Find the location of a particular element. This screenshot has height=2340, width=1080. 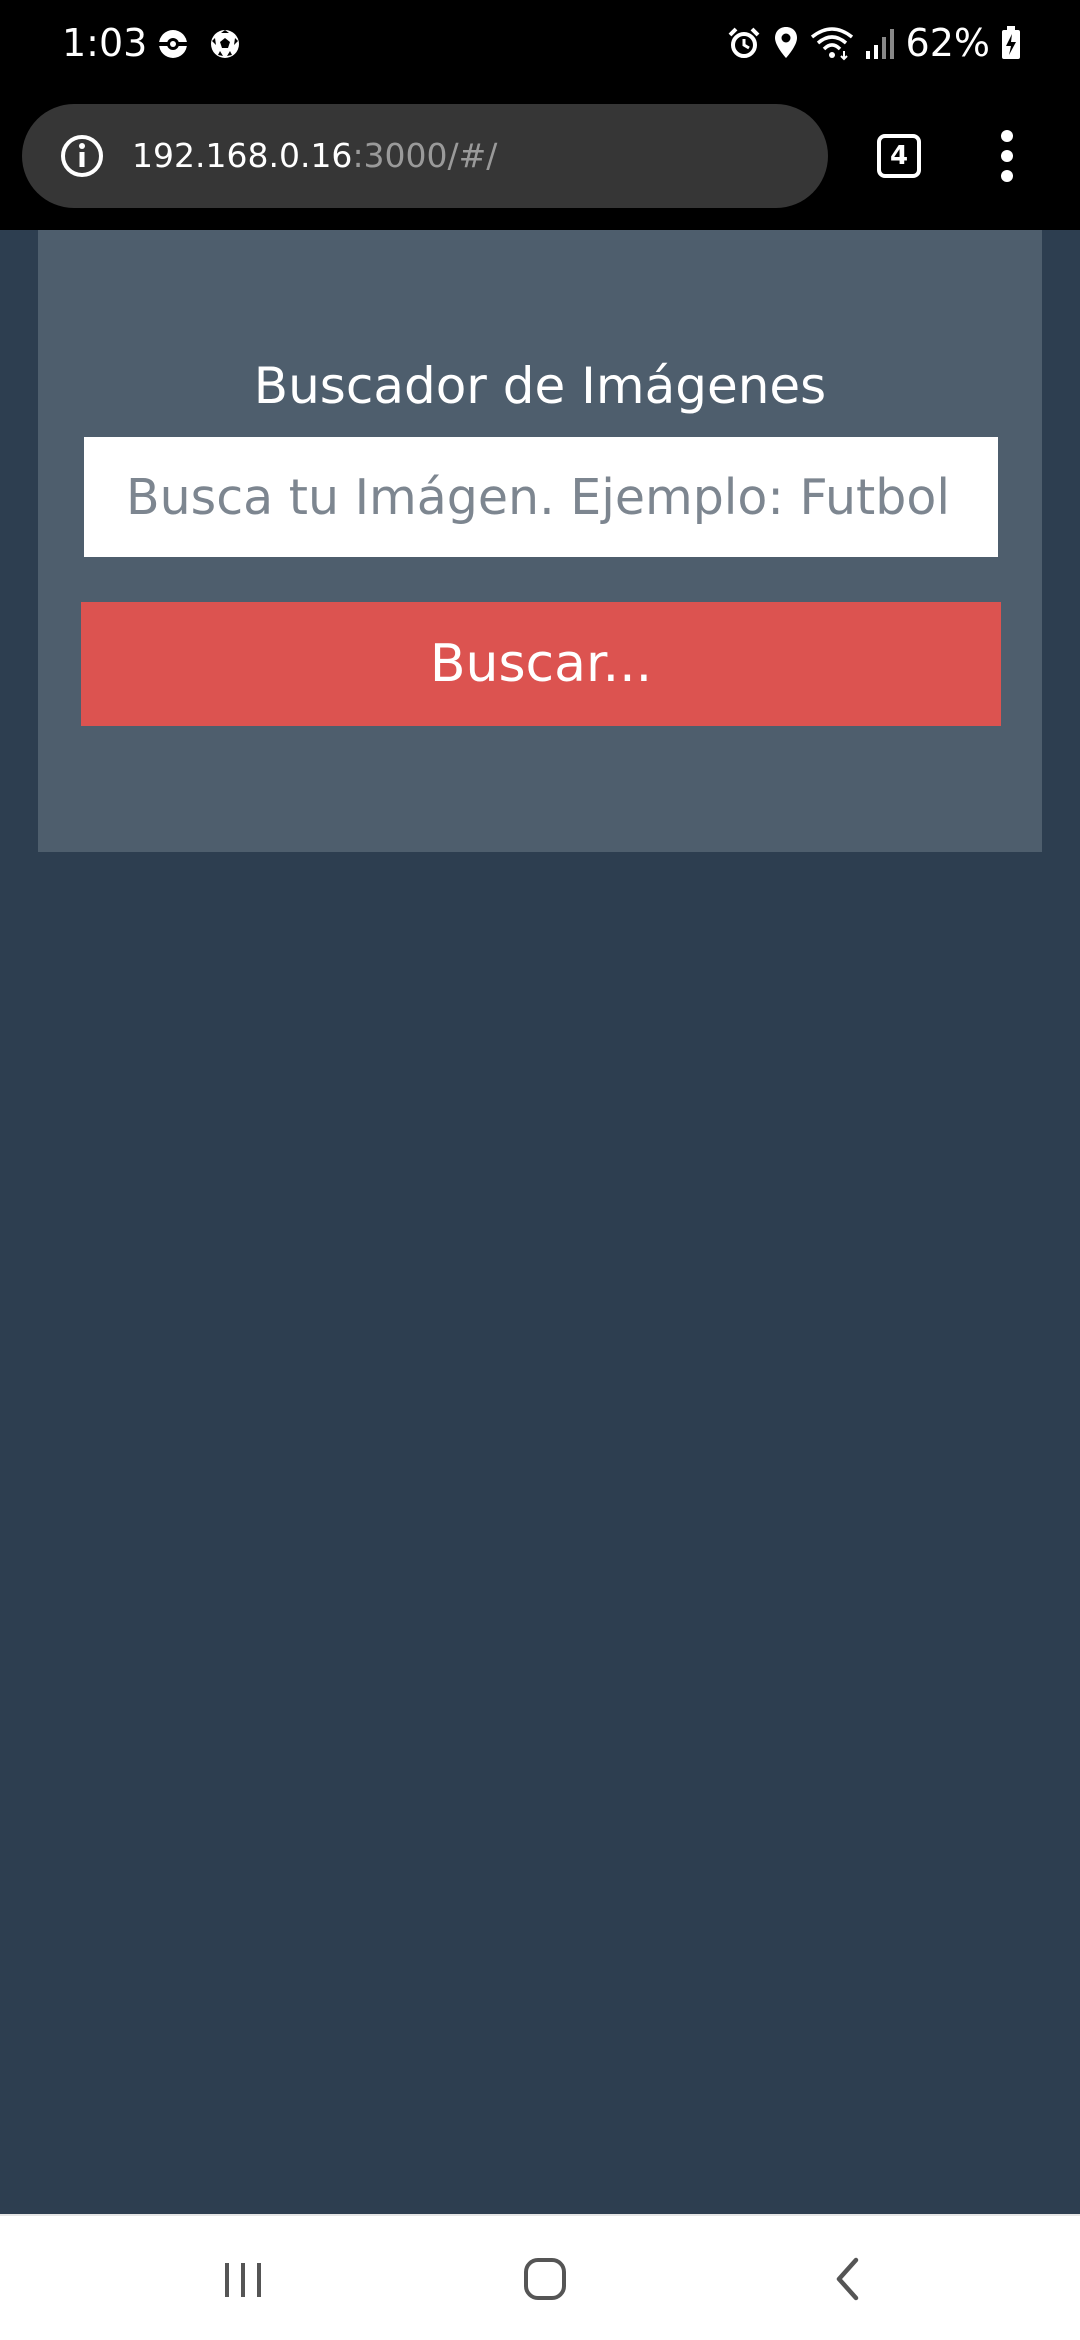

status-bar: 1:03 62% is located at coordinates (540, 43).